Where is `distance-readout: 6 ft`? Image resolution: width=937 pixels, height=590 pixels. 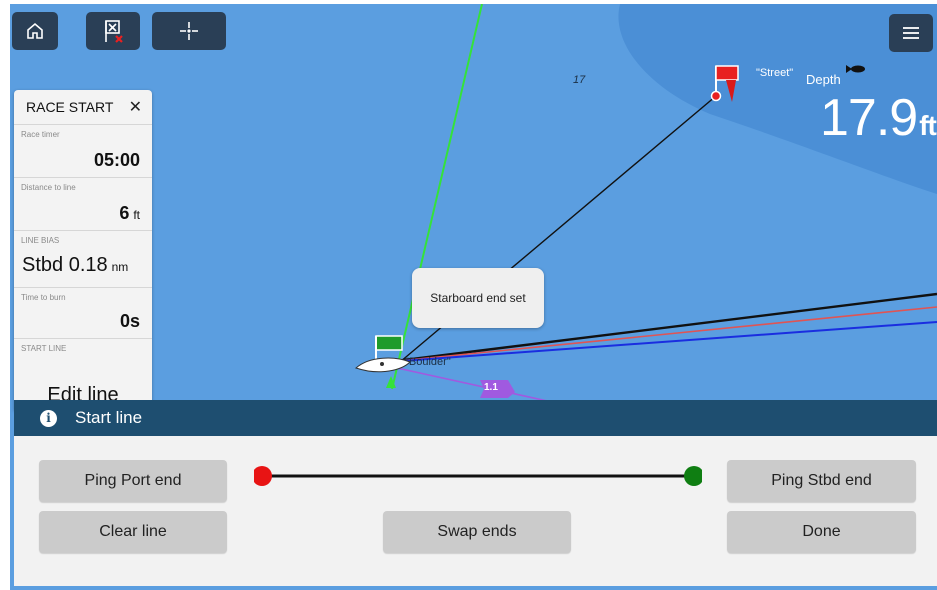 distance-readout: 6 ft is located at coordinates (129, 213).